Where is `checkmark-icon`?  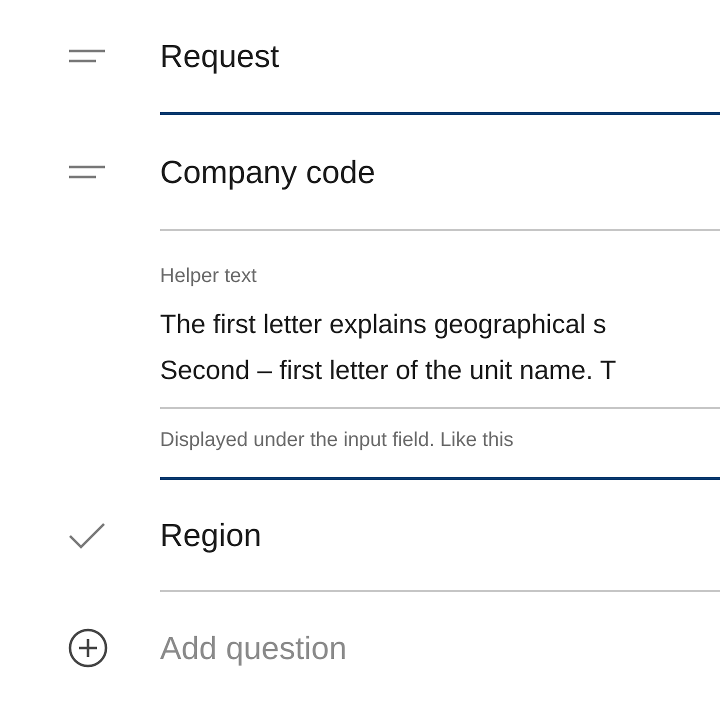
checkmark-icon is located at coordinates (87, 536).